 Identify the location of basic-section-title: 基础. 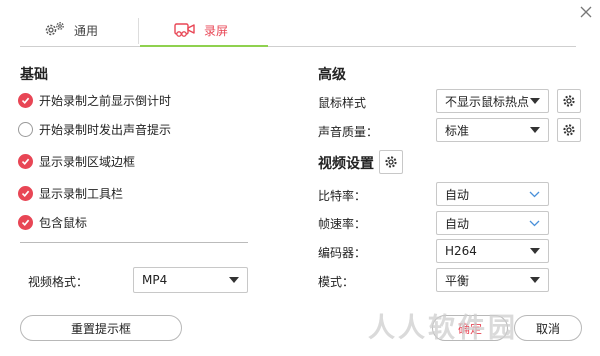
(34, 75).